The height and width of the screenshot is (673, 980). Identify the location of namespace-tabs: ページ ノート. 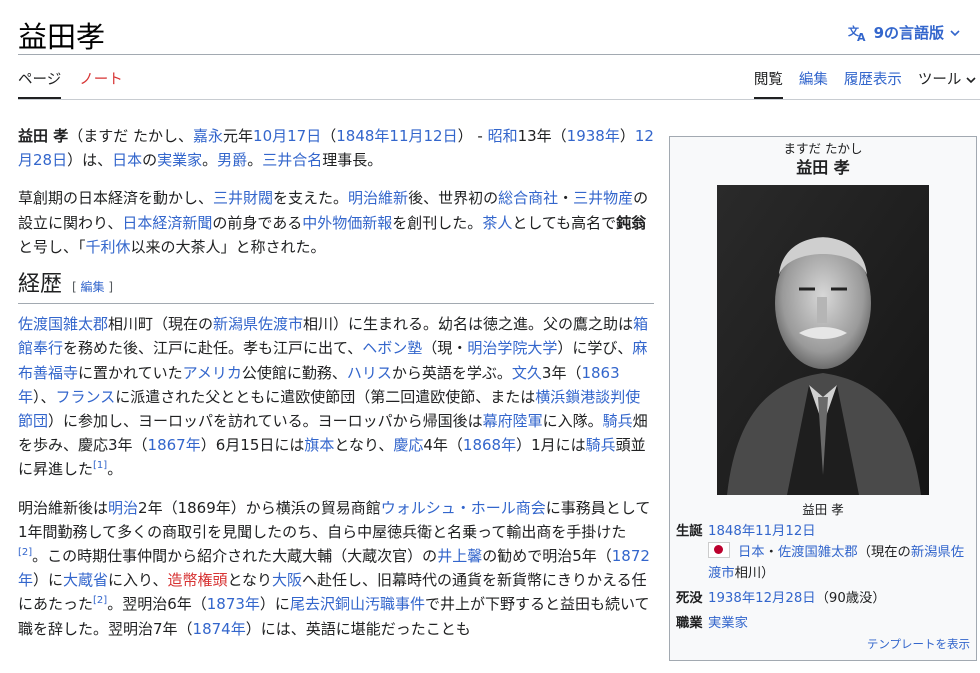
(70, 83).